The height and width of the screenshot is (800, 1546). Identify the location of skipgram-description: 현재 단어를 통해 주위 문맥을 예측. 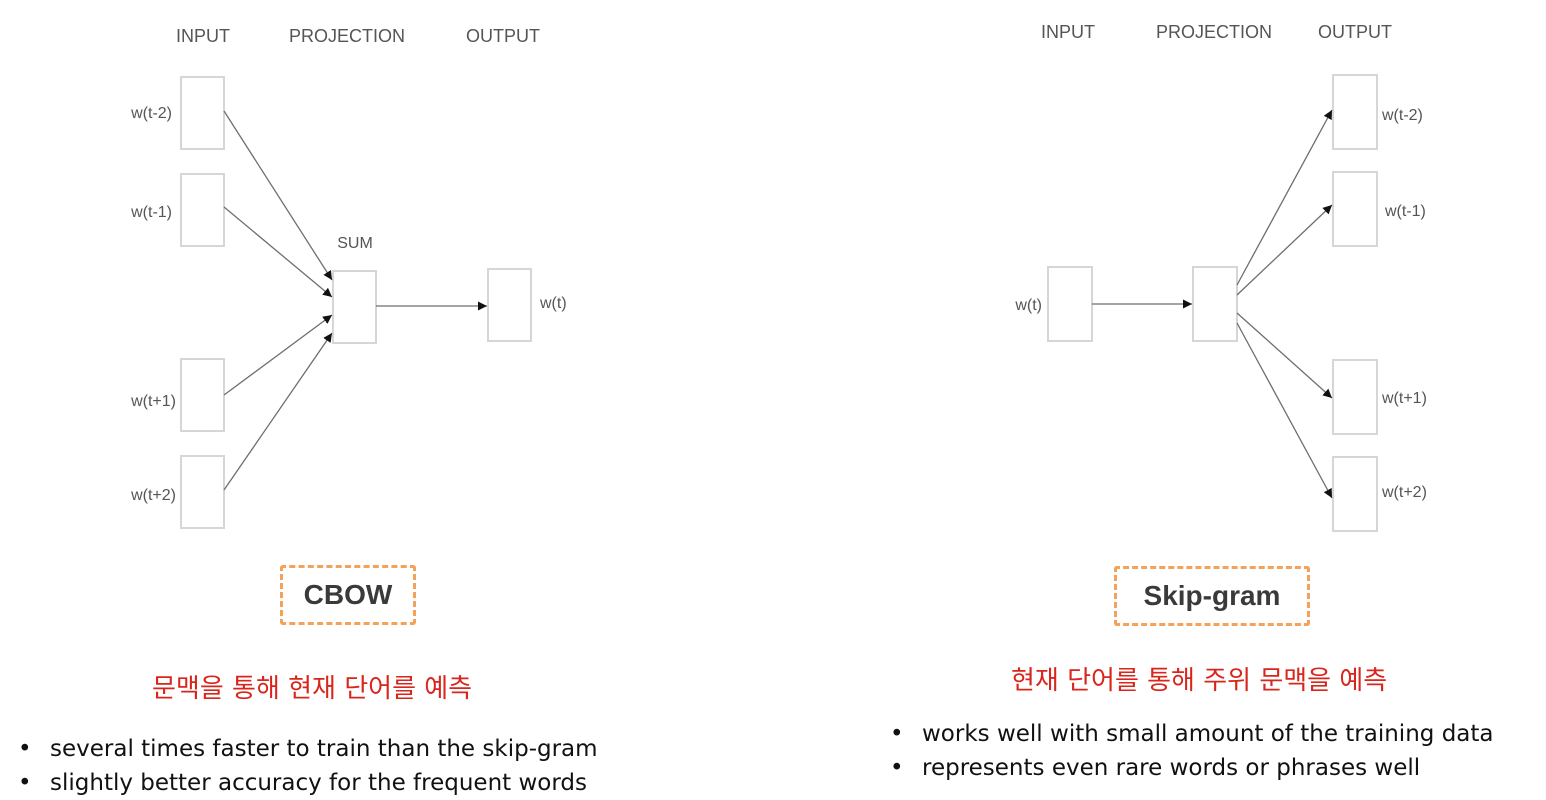
(1199, 681).